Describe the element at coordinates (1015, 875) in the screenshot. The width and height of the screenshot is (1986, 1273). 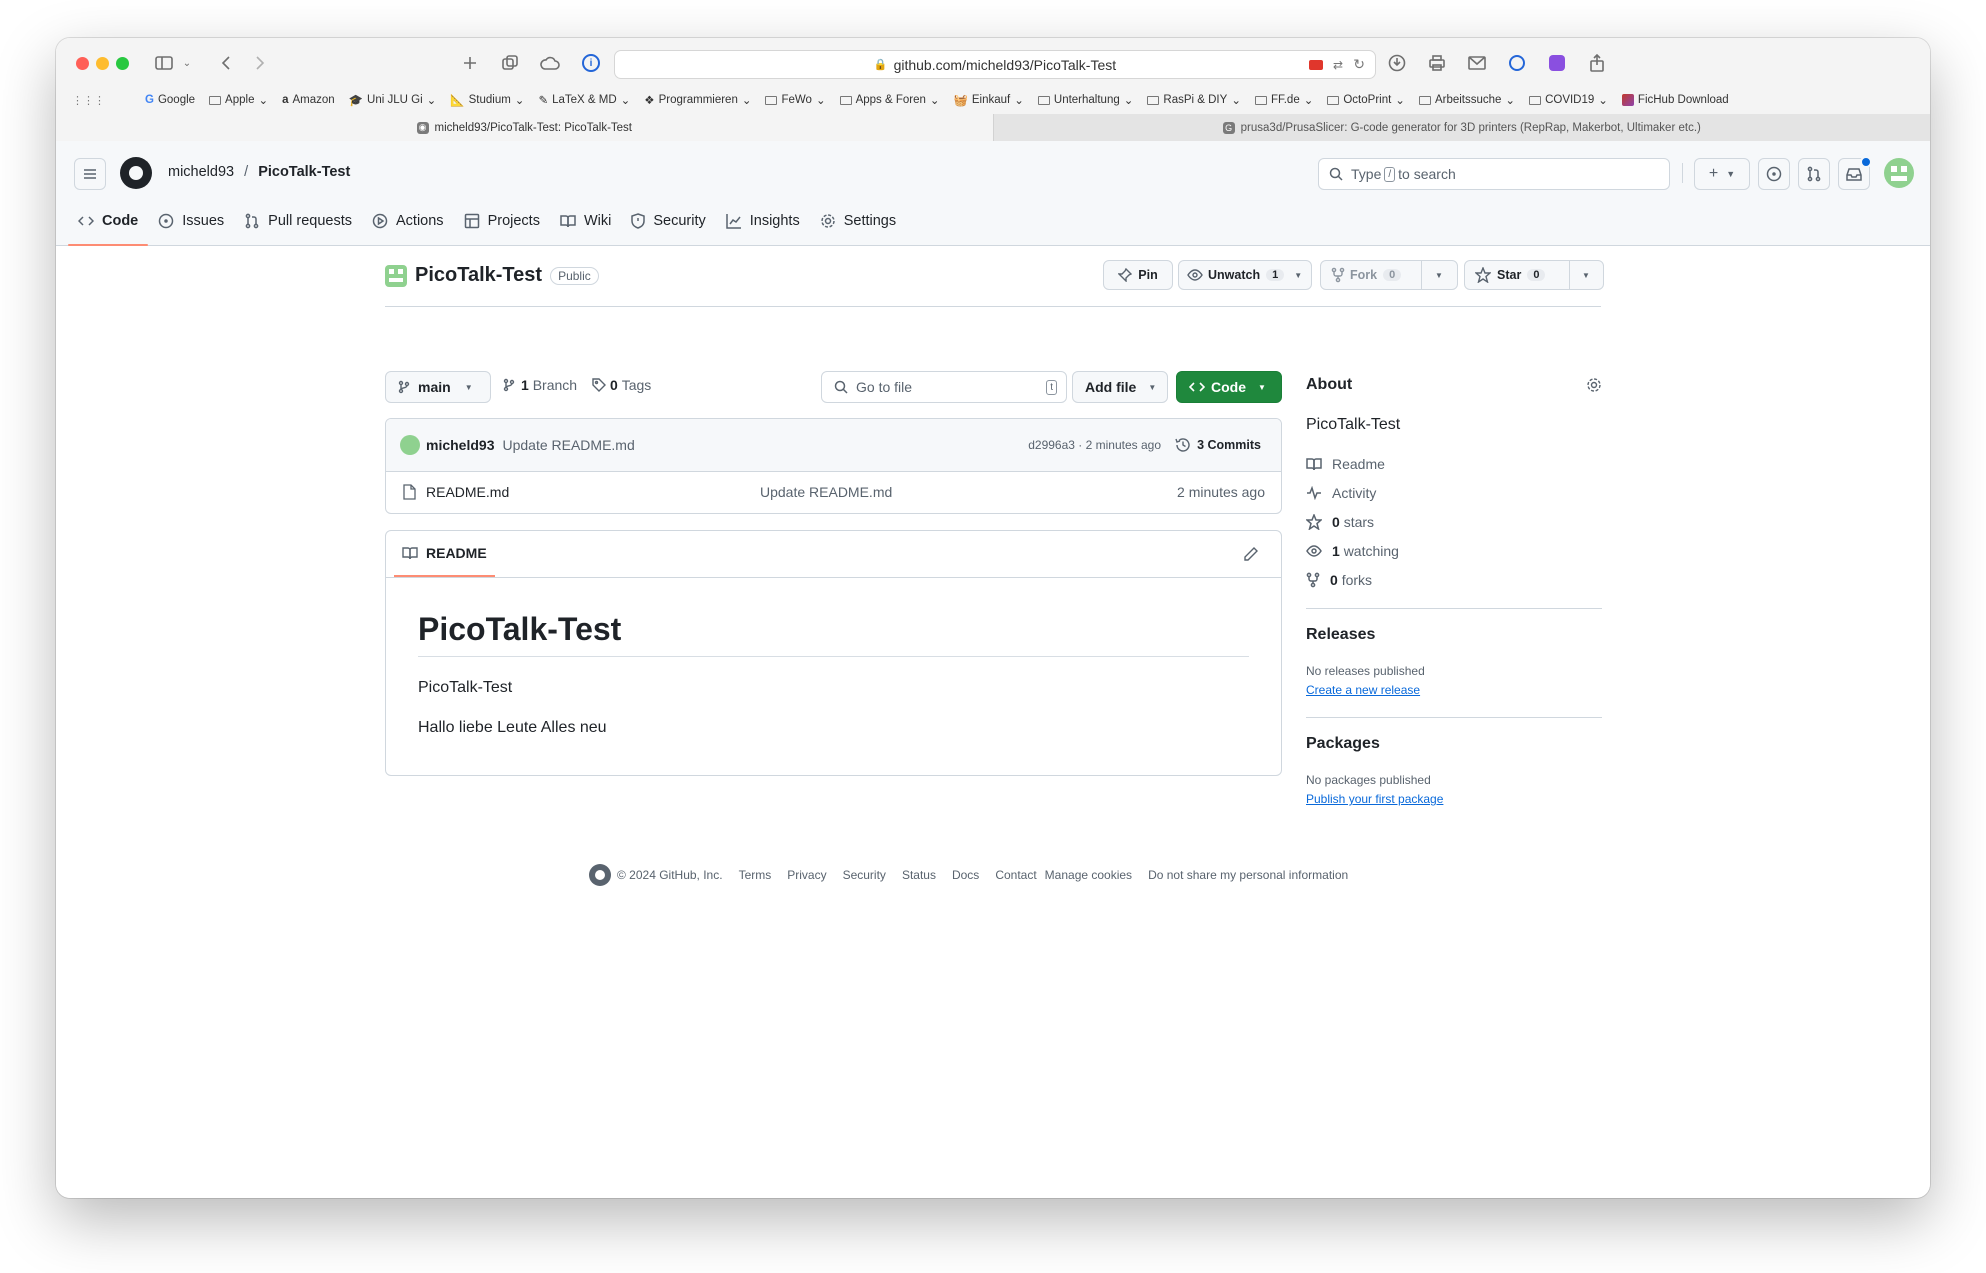
I see `footer-link-contact: Contact` at that location.